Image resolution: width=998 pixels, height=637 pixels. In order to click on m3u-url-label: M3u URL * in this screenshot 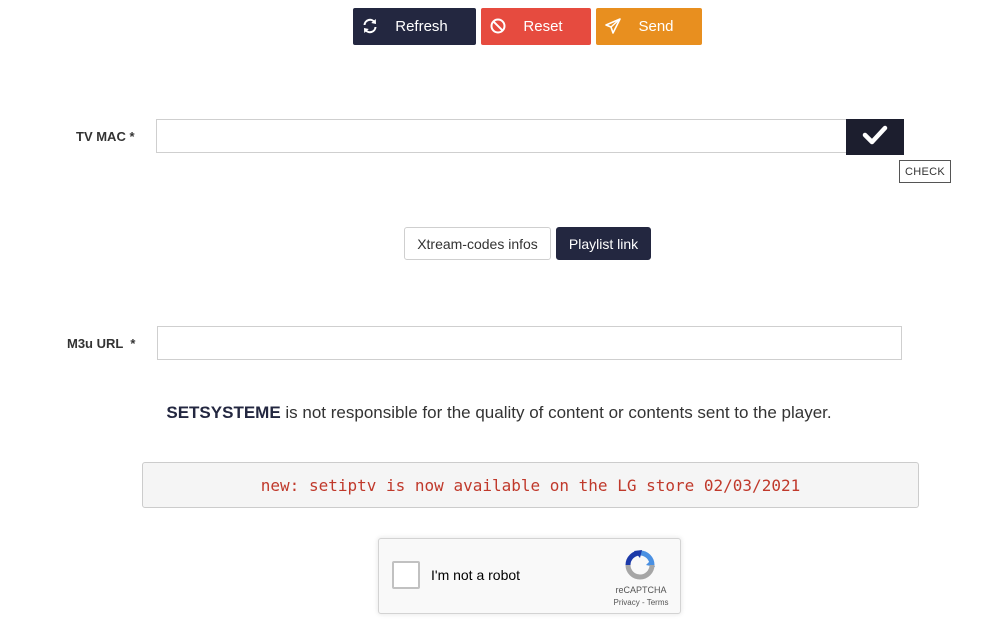, I will do `click(101, 343)`.